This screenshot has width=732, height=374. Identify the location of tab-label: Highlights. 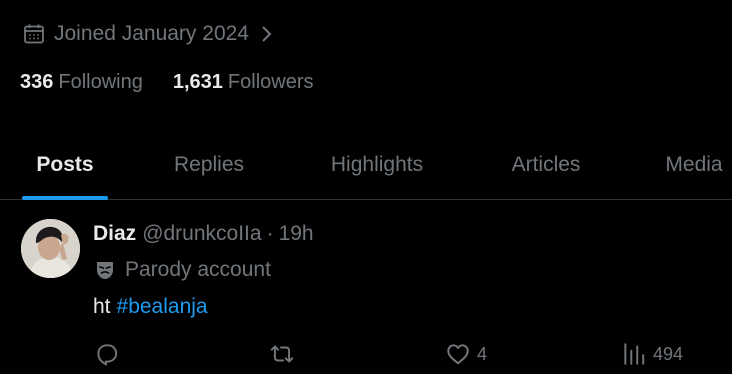
(377, 164).